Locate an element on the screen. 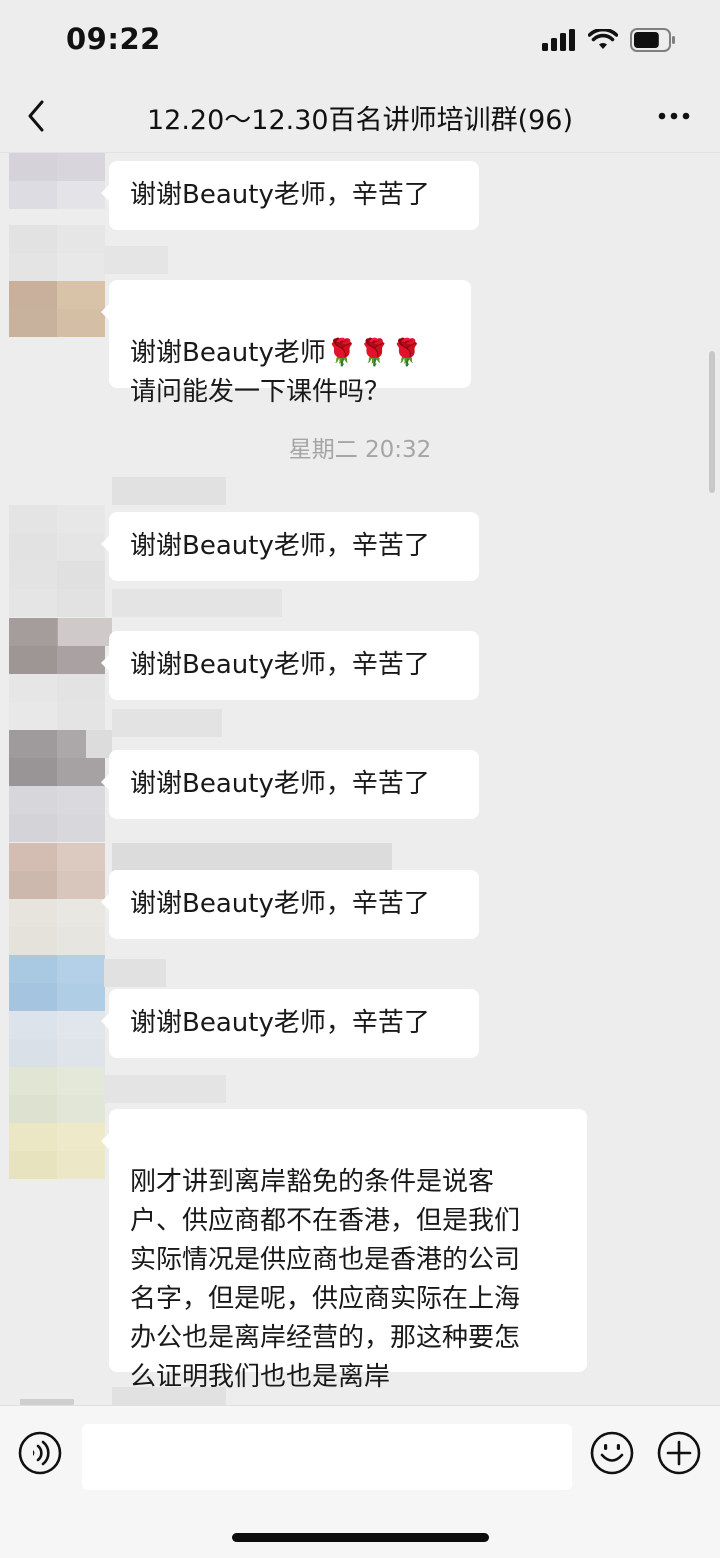 The height and width of the screenshot is (1558, 720). plus-icon is located at coordinates (679, 1453).